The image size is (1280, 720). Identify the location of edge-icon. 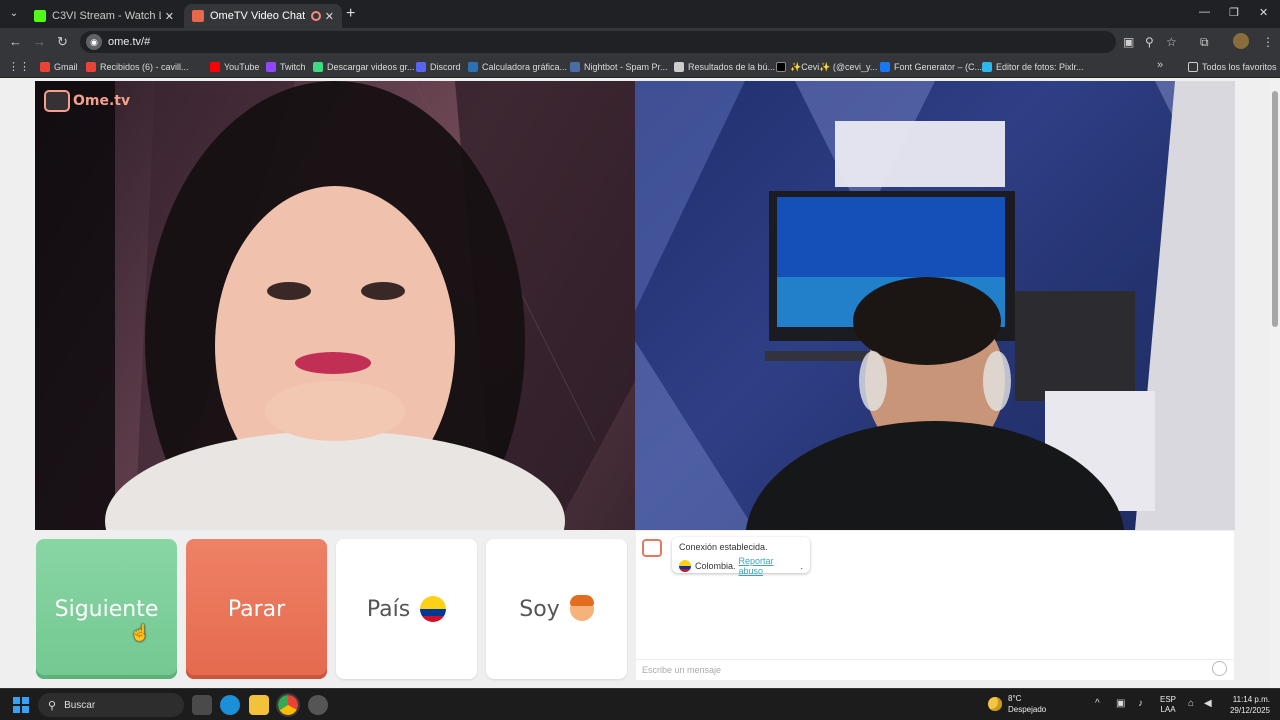
(230, 705).